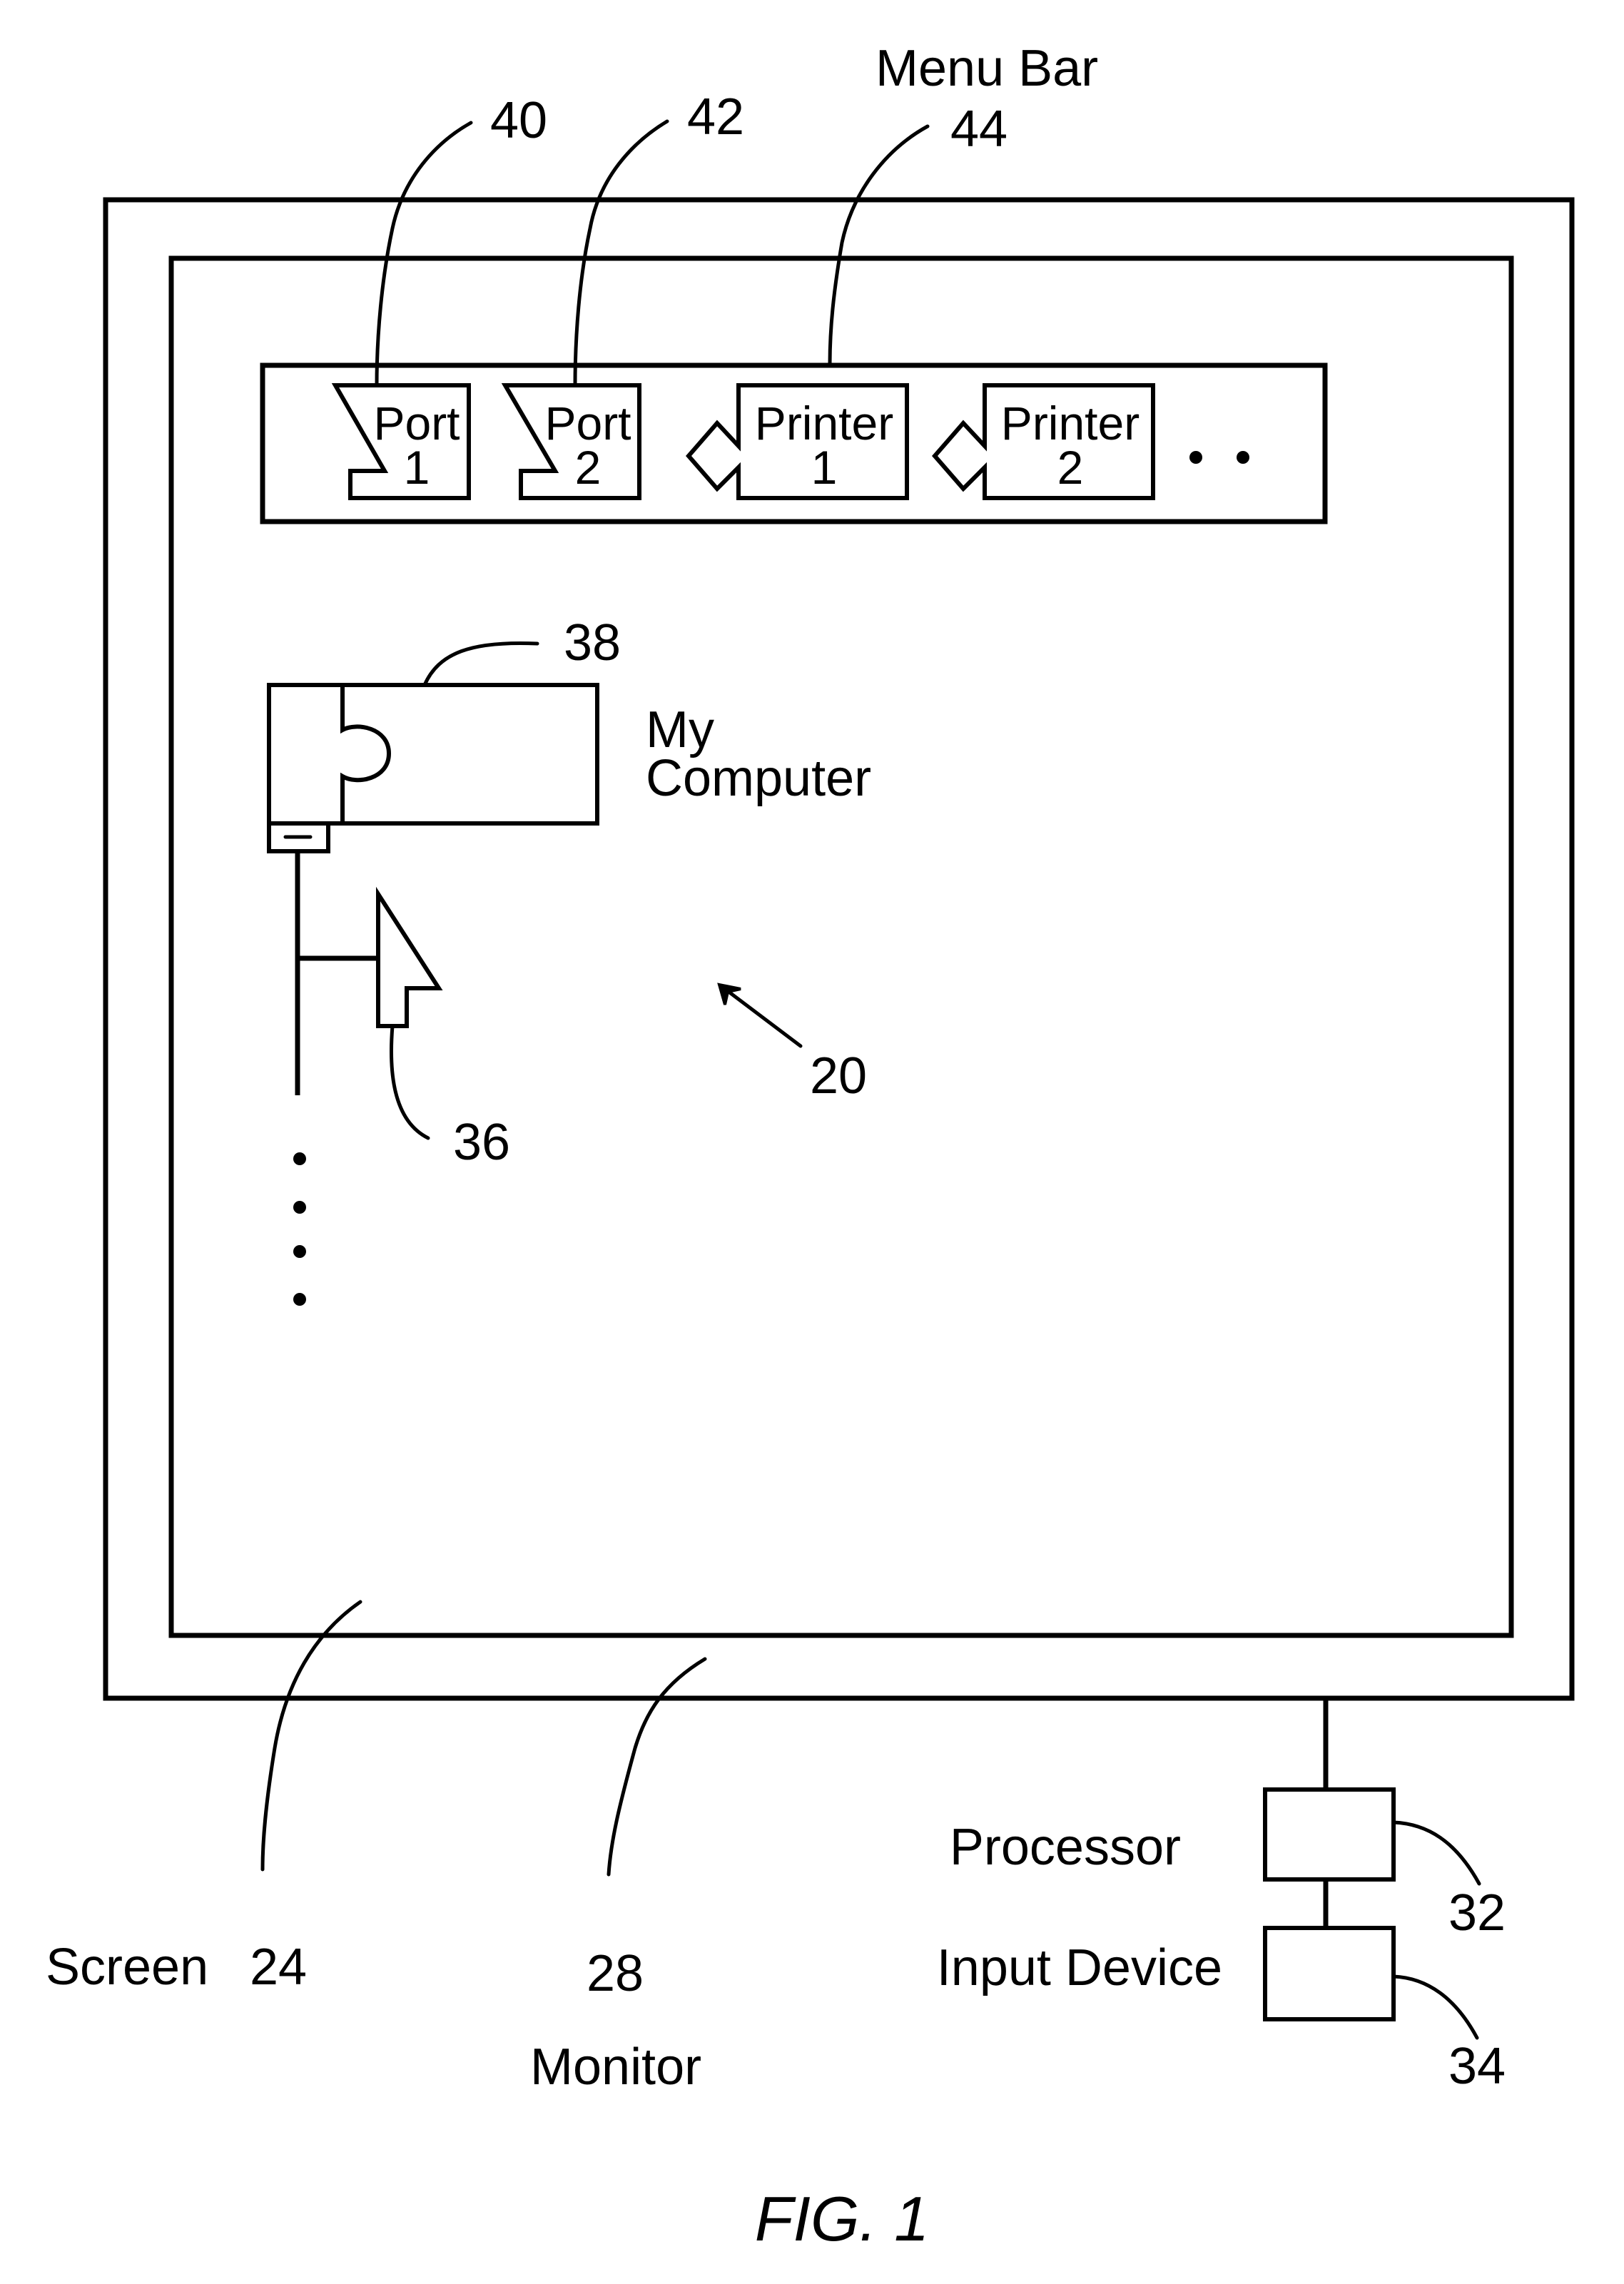 The width and height of the screenshot is (1624, 2284). Describe the element at coordinates (1043, 441) in the screenshot. I see `menu-item-printer-2: Printer 2` at that location.